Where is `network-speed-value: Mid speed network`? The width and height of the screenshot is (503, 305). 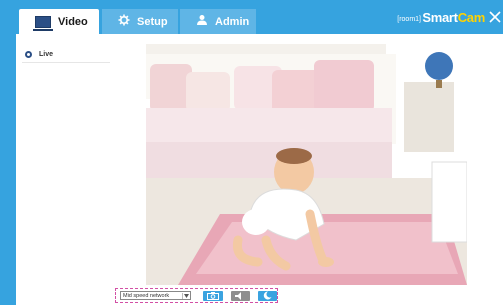
network-speed-value: Mid speed network is located at coordinates (146, 295).